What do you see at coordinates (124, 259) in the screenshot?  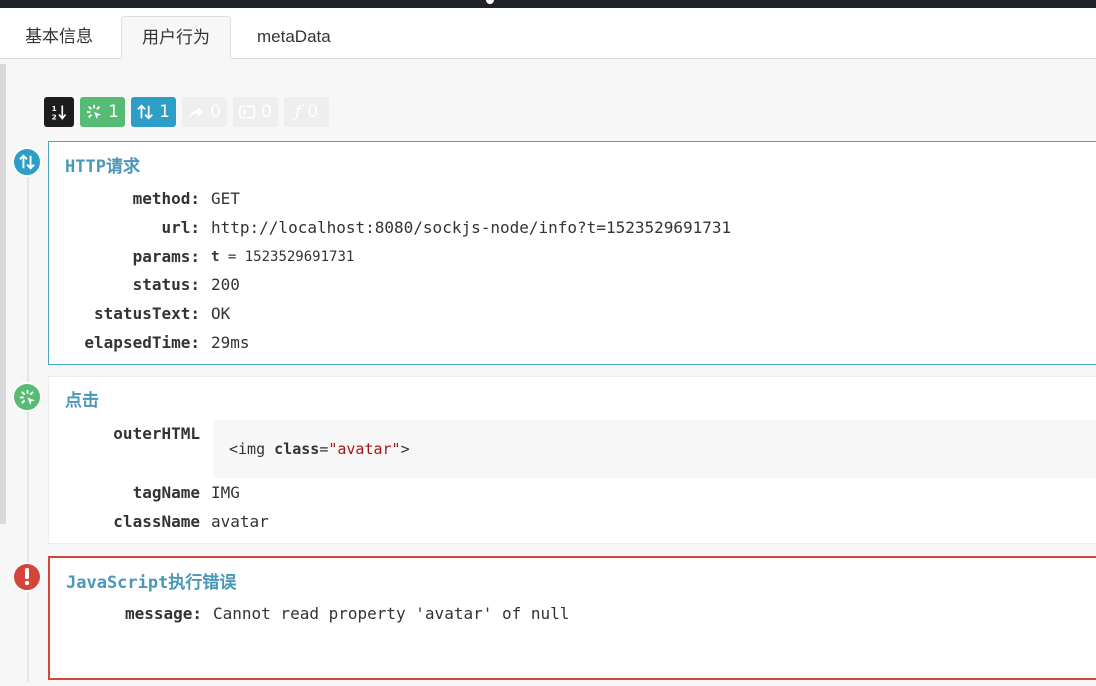 I see `field-params: params:` at bounding box center [124, 259].